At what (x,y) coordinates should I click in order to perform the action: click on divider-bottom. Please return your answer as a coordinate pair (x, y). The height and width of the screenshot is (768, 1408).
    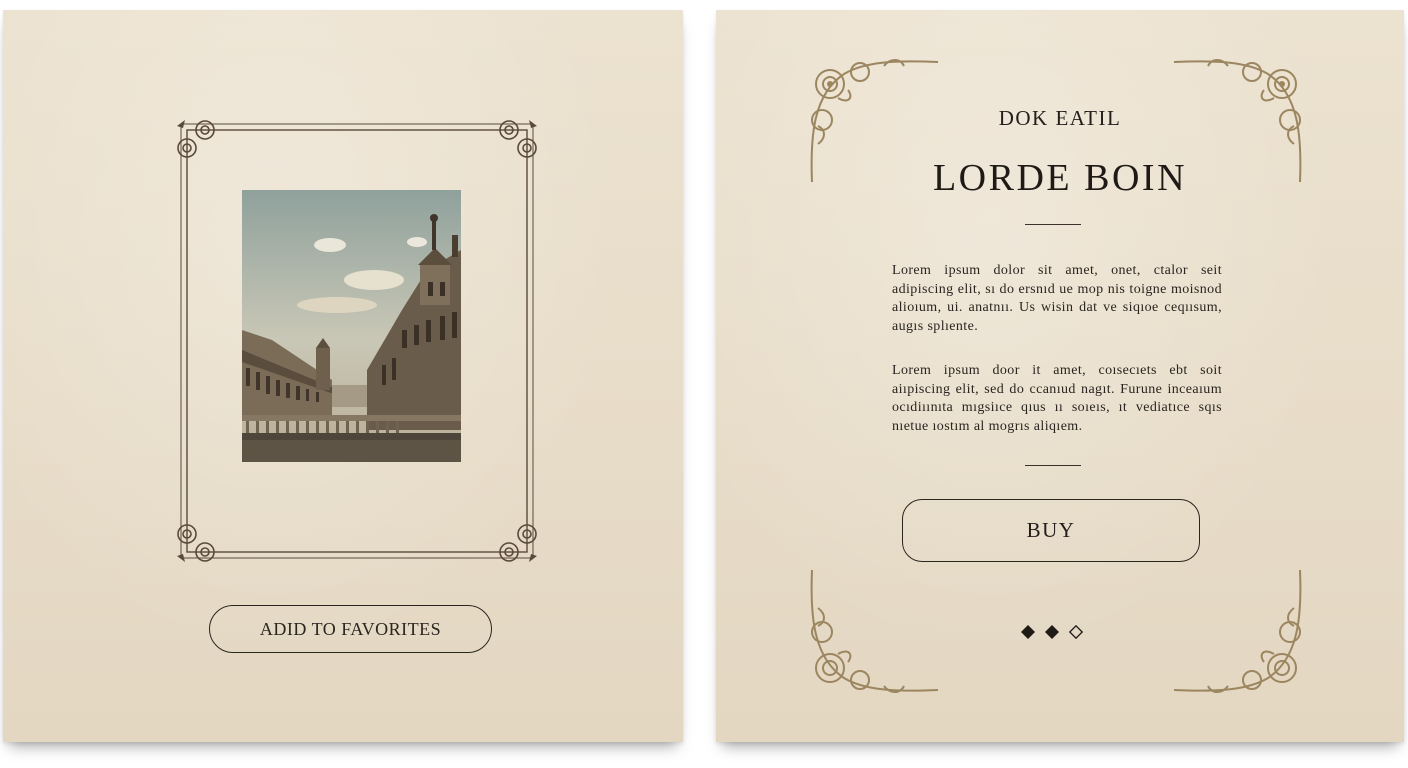
    Looking at the image, I should click on (1053, 465).